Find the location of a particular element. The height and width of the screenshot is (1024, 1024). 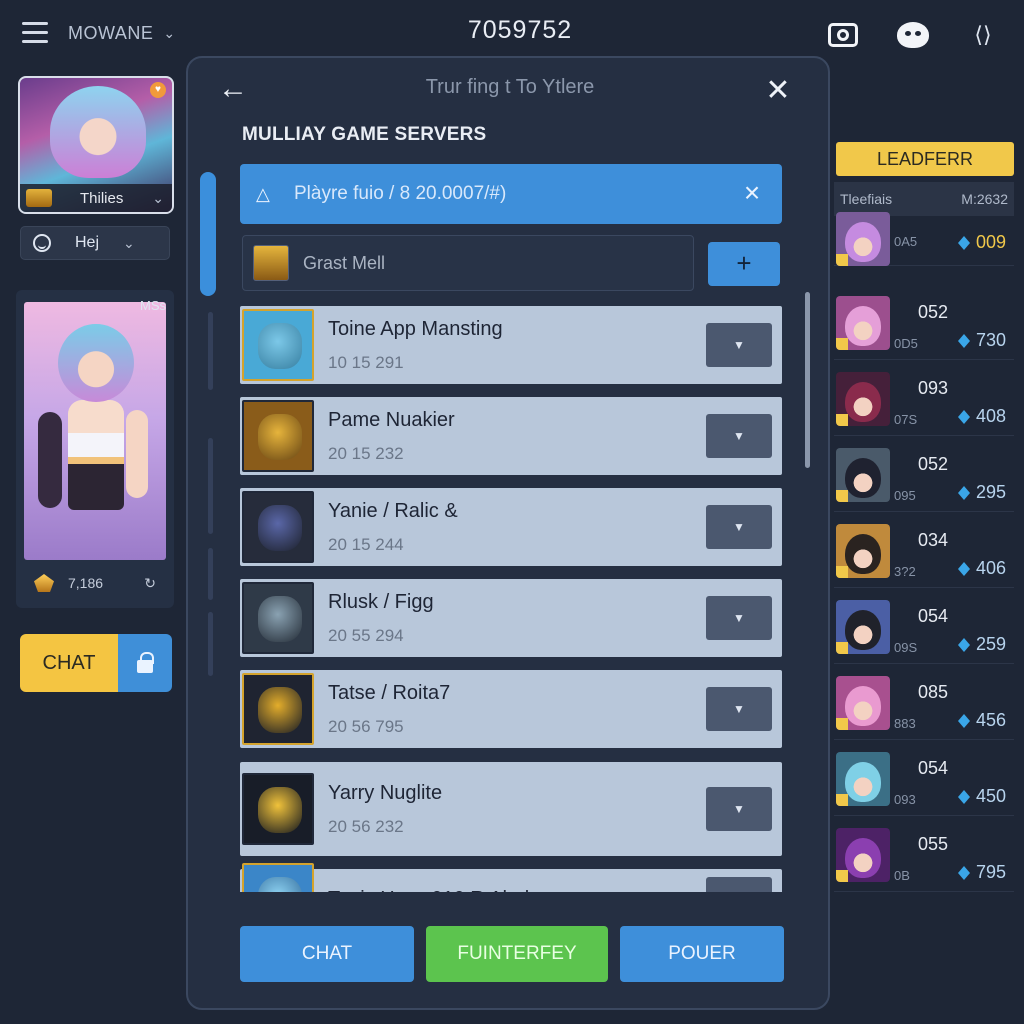

server-row: Rlusk / Figg 20 55 294 ▼ is located at coordinates (511, 618).